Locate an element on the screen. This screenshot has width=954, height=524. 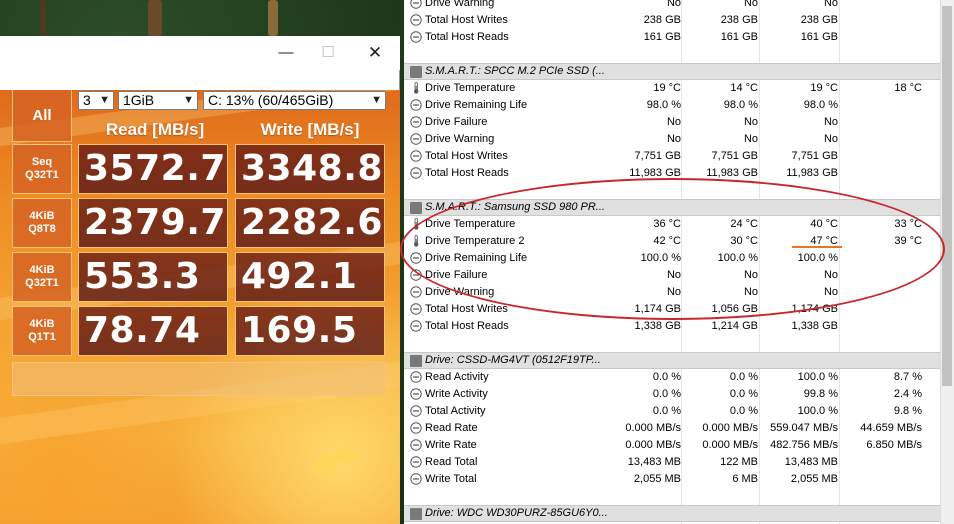
sensor-value-c3: 11,983 GB is located at coordinates (812, 173).